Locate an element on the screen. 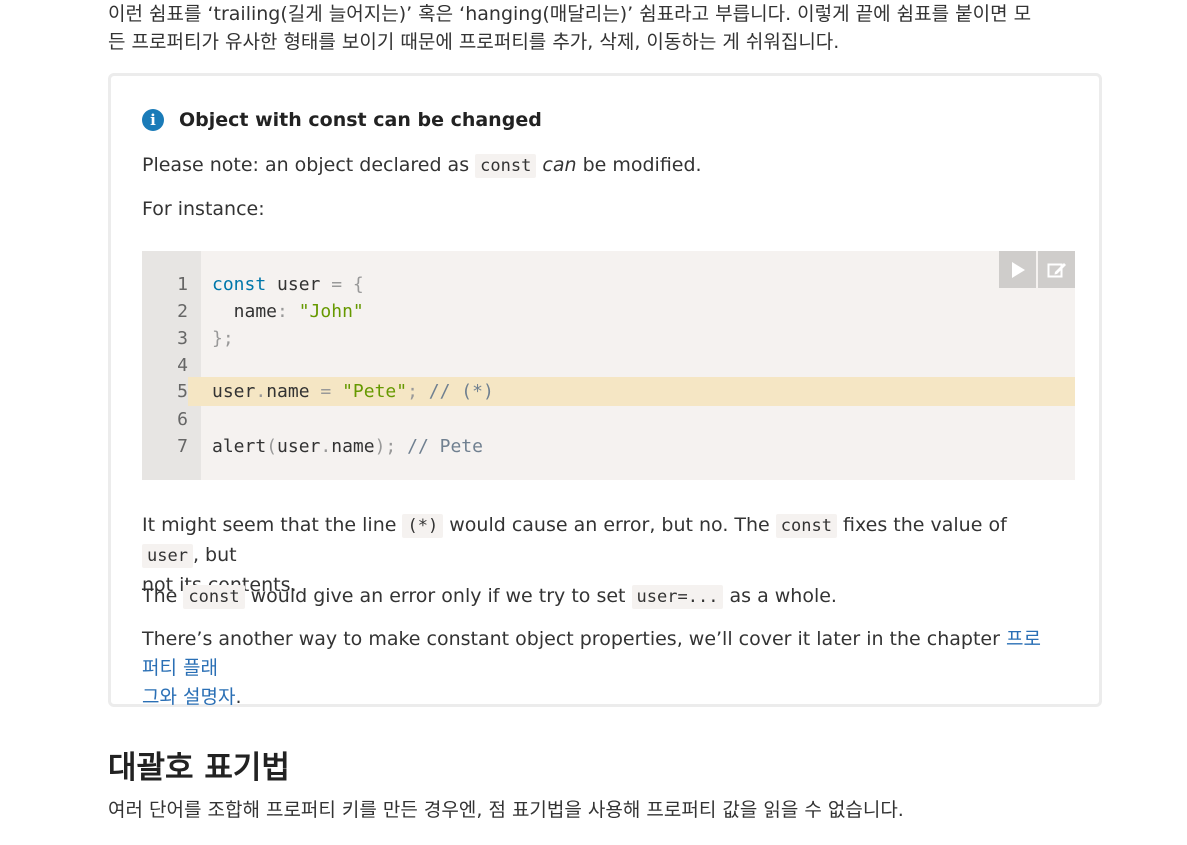  instance-paragraph: For instance: is located at coordinates (203, 209).